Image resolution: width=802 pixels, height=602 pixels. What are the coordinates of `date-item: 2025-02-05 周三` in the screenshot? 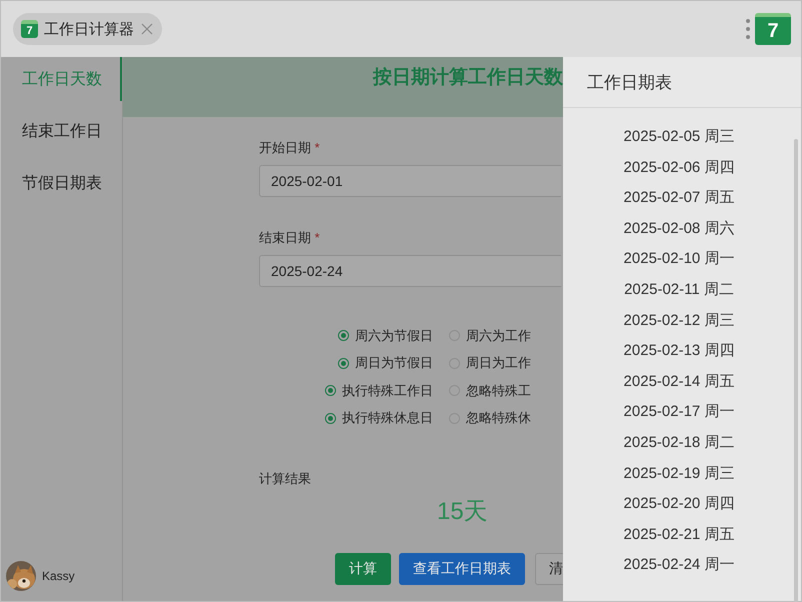 It's located at (679, 137).